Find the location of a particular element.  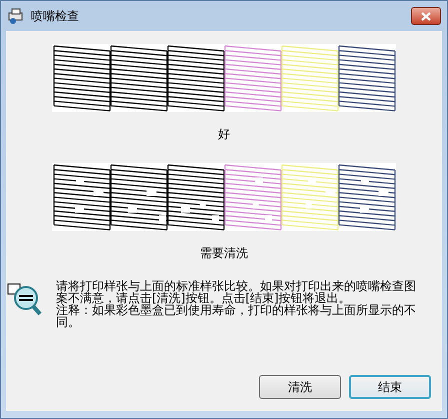

message-text: 注释：如果彩色墨盒已到使用寿命，打印的样张将与上面所显示的不同。 is located at coordinates (236, 316).